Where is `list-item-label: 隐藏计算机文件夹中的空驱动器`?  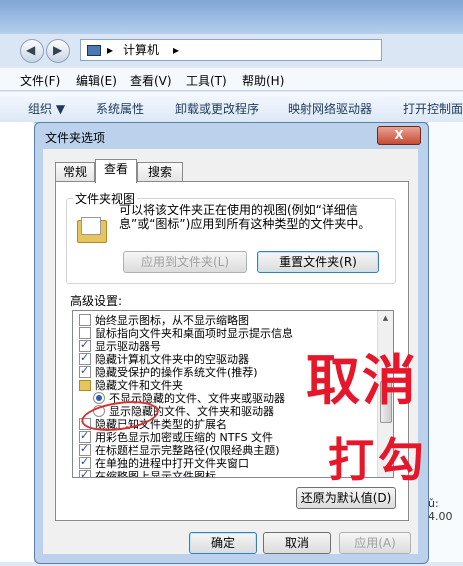
list-item-label: 隐藏计算机文件夹中的空驱动器 is located at coordinates (172, 359).